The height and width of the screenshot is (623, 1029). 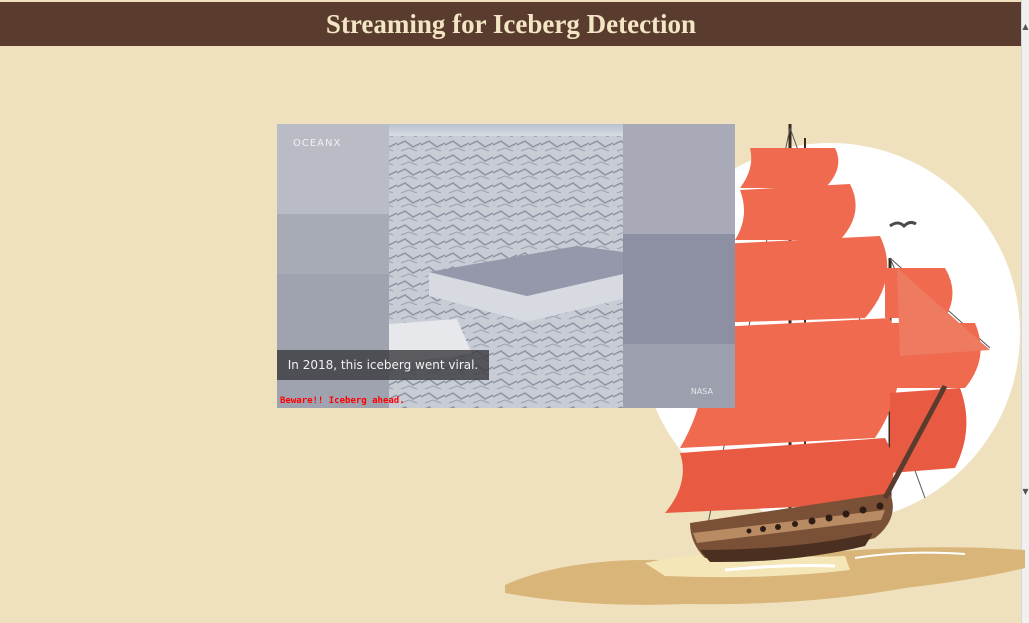 I want to click on video-caption: In 2018, this iceberg went viral., so click(x=383, y=365).